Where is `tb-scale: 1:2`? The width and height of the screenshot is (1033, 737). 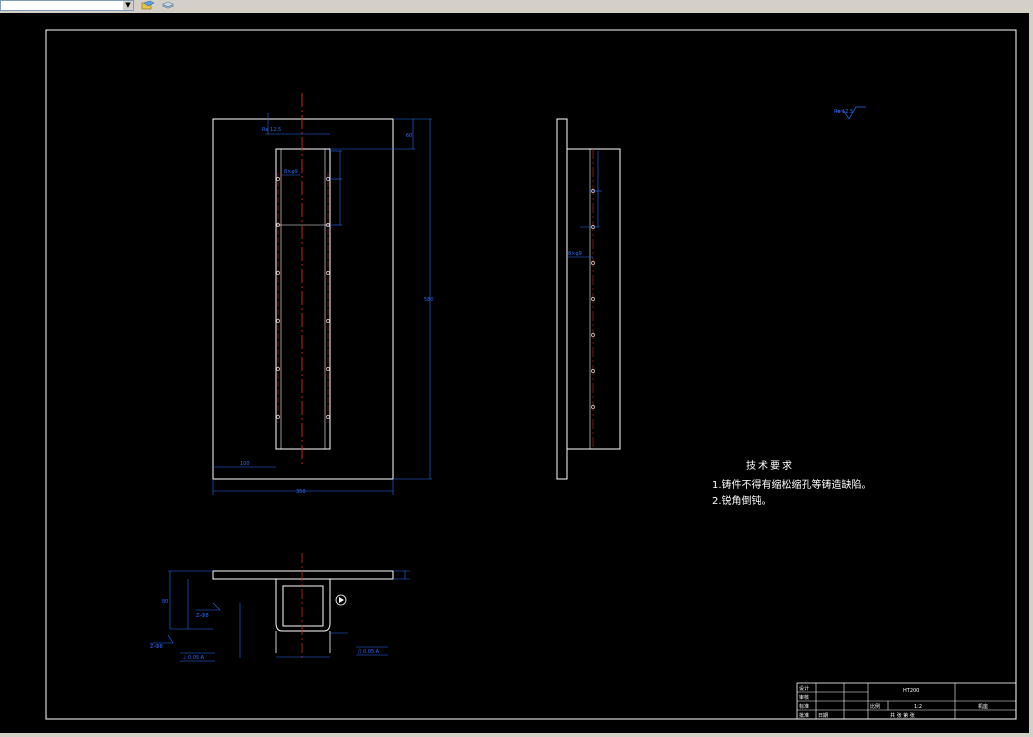
tb-scale: 1:2 is located at coordinates (918, 707).